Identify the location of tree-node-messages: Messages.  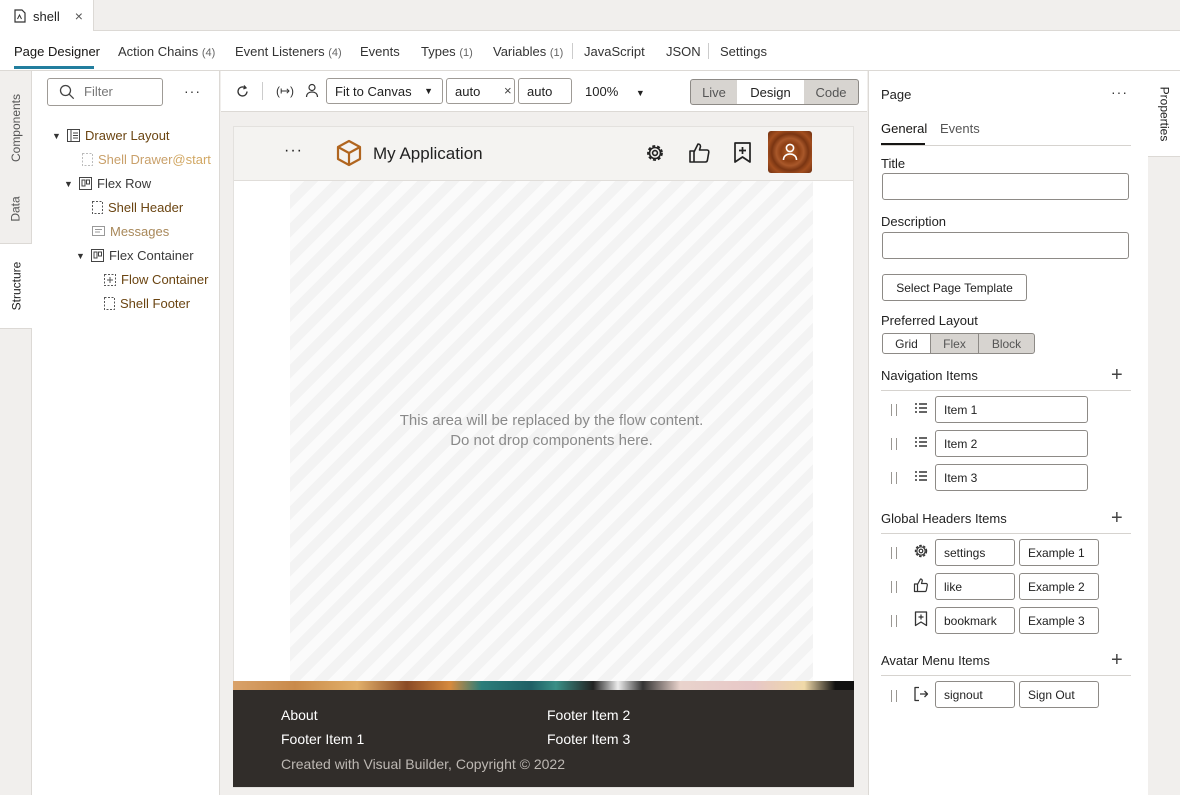
(130, 231).